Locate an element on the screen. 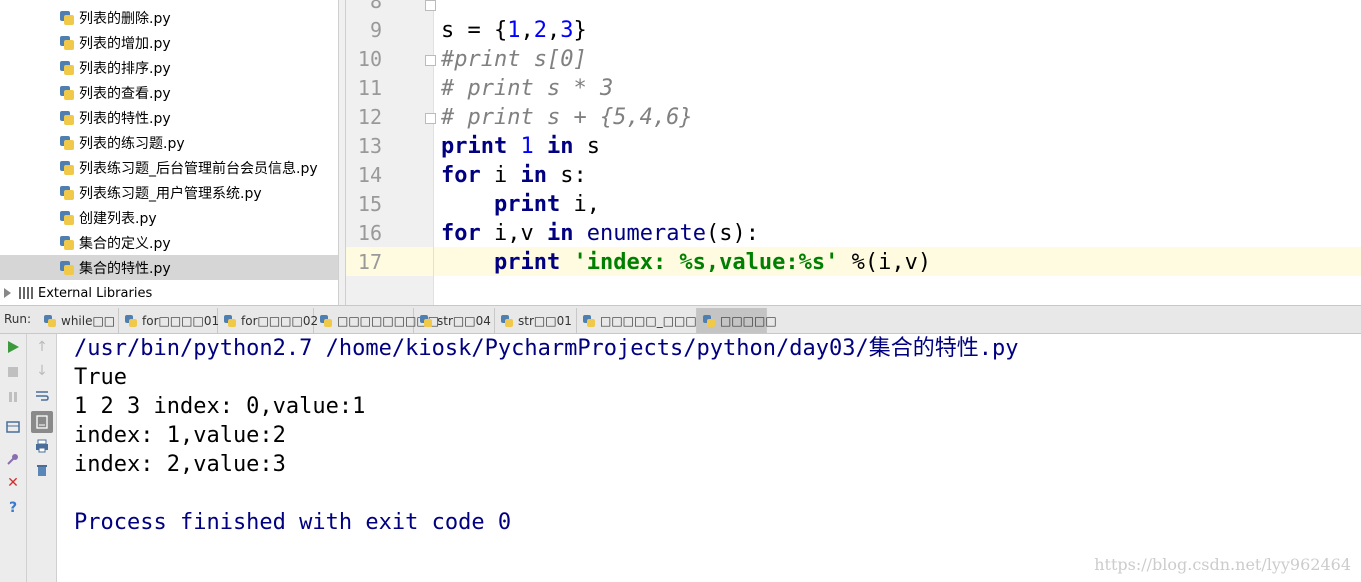 The height and width of the screenshot is (582, 1361). line-number: 8 is located at coordinates (375, 6).